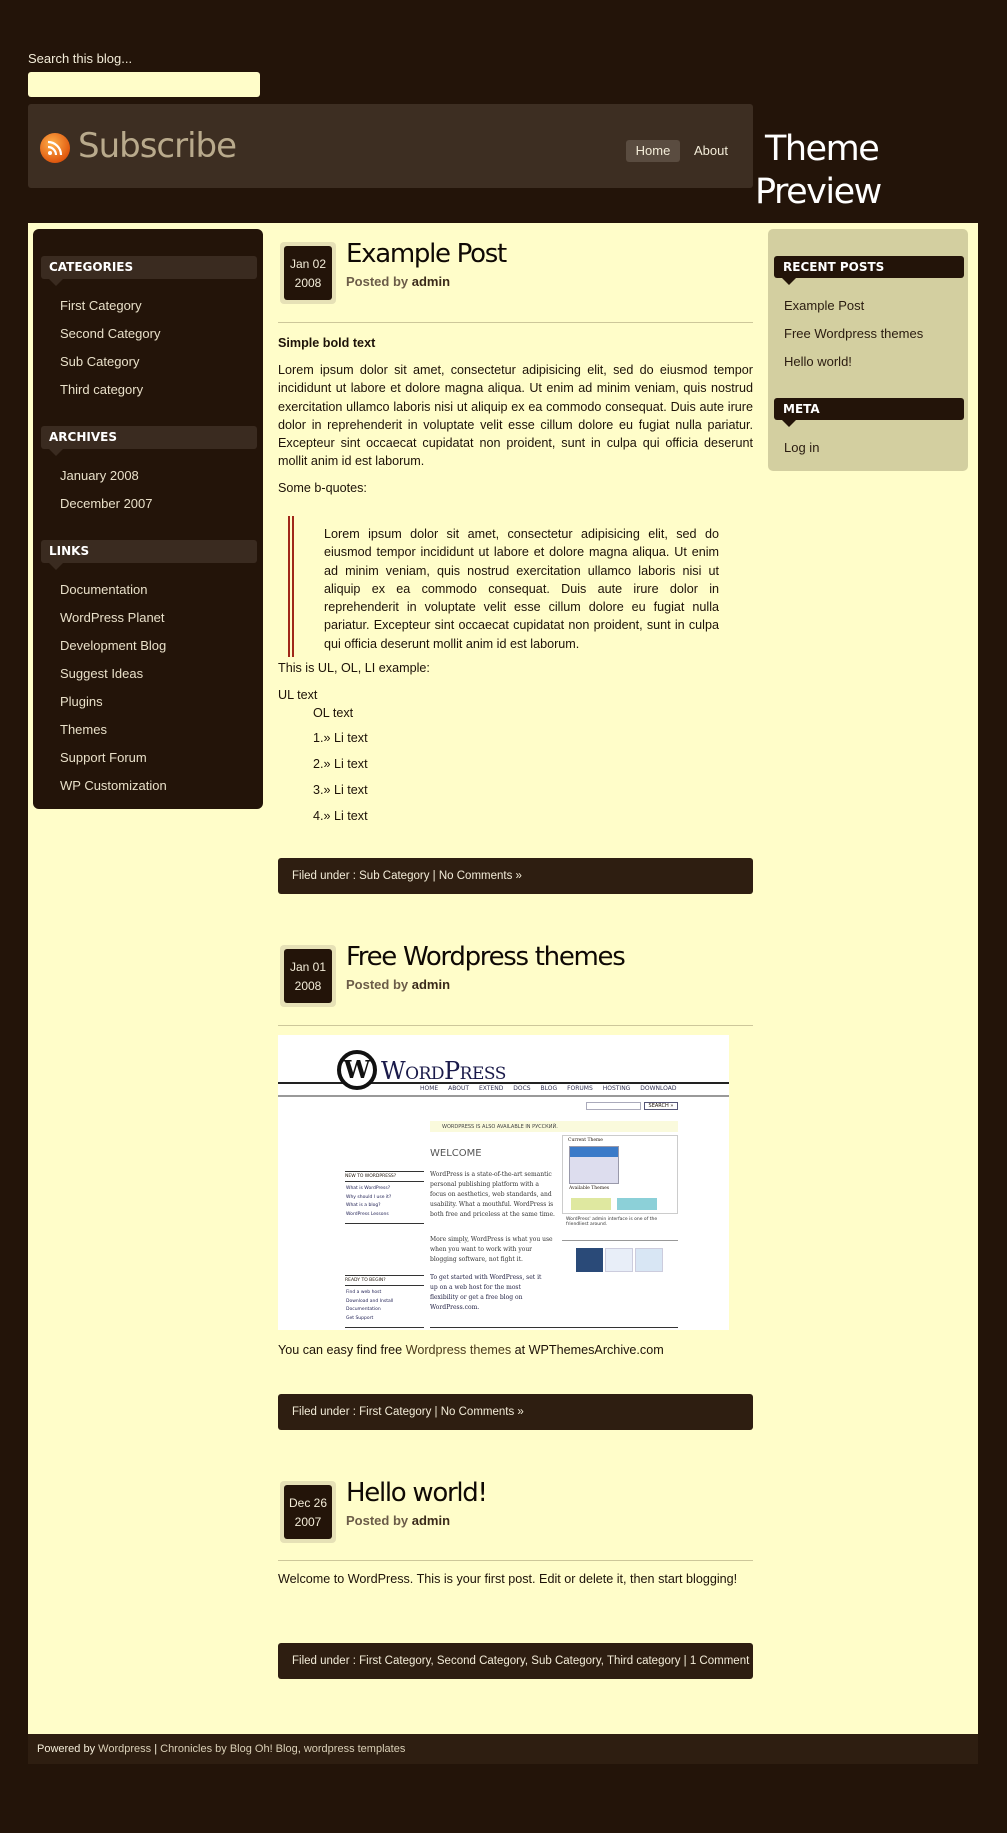 This screenshot has width=1007, height=1833. I want to click on meta-heading: META, so click(869, 412).